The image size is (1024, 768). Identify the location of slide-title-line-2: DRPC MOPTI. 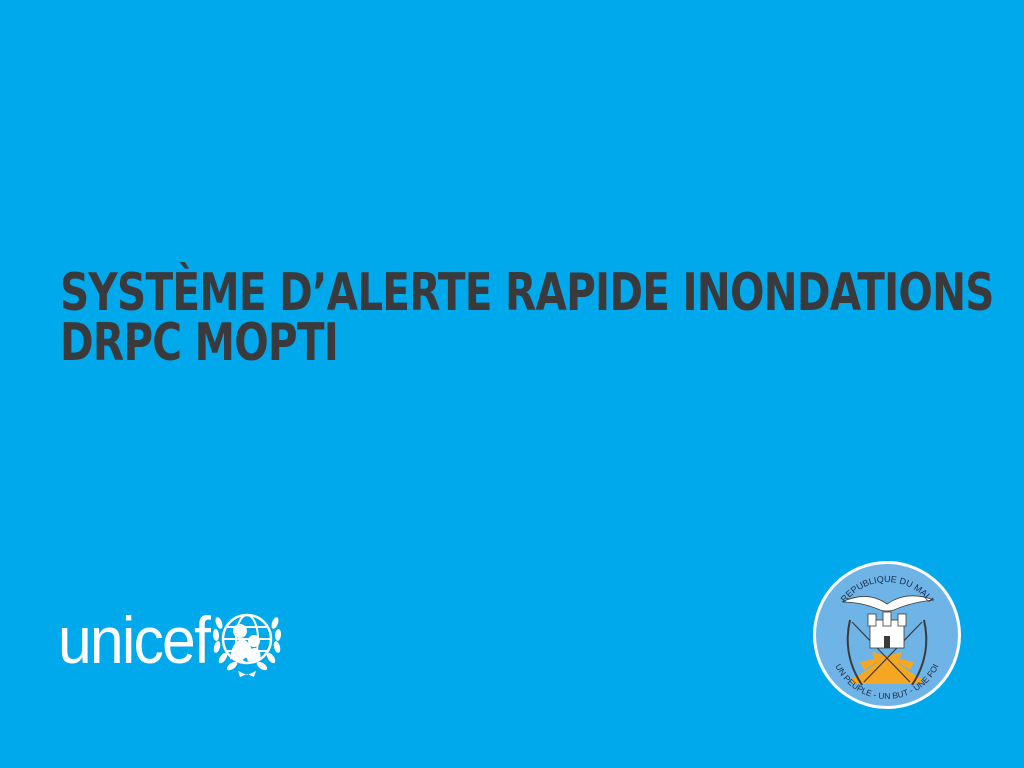
(199, 343).